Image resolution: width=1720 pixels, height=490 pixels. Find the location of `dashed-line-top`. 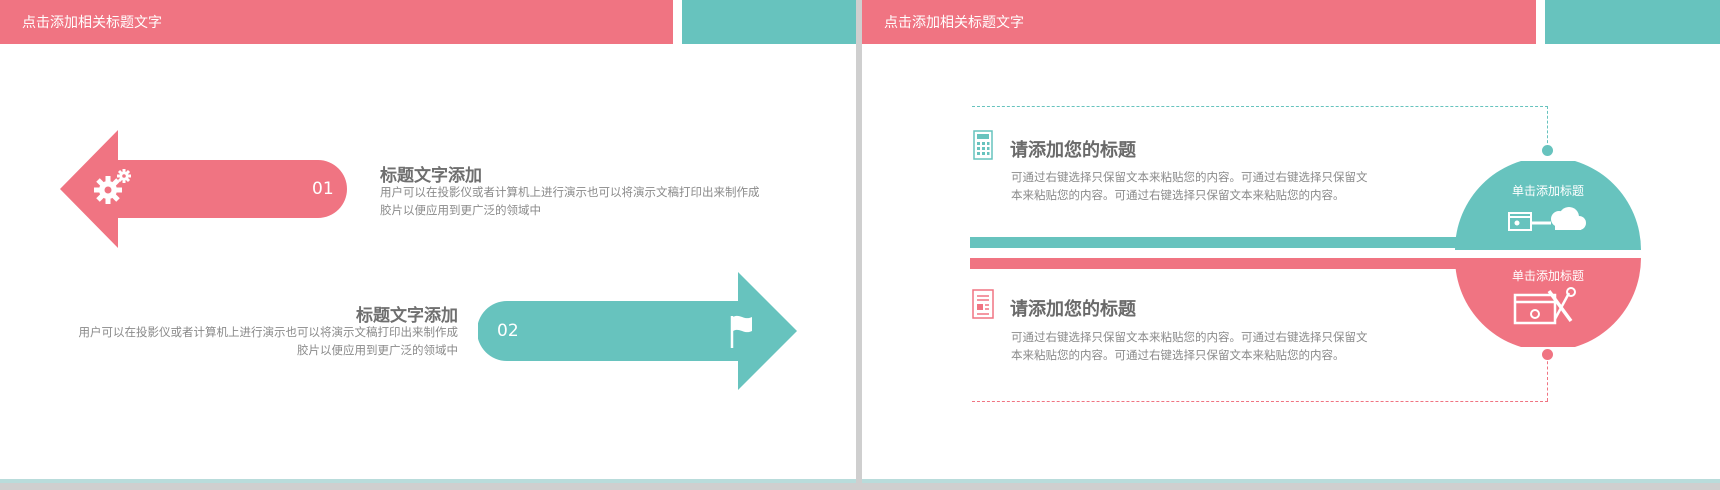

dashed-line-top is located at coordinates (1260, 106).